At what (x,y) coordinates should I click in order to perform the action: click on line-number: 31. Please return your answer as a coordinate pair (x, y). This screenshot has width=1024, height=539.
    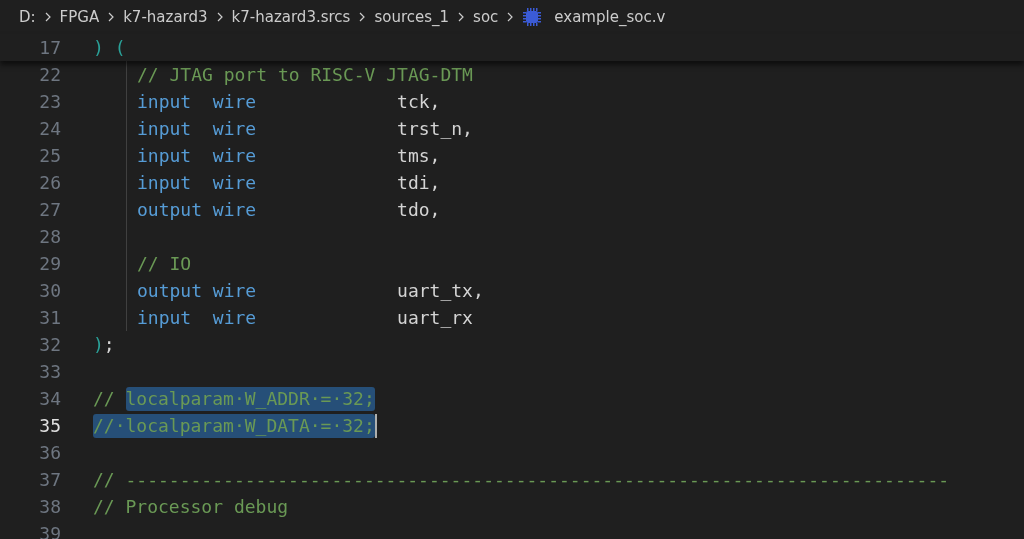
    Looking at the image, I should click on (49, 317).